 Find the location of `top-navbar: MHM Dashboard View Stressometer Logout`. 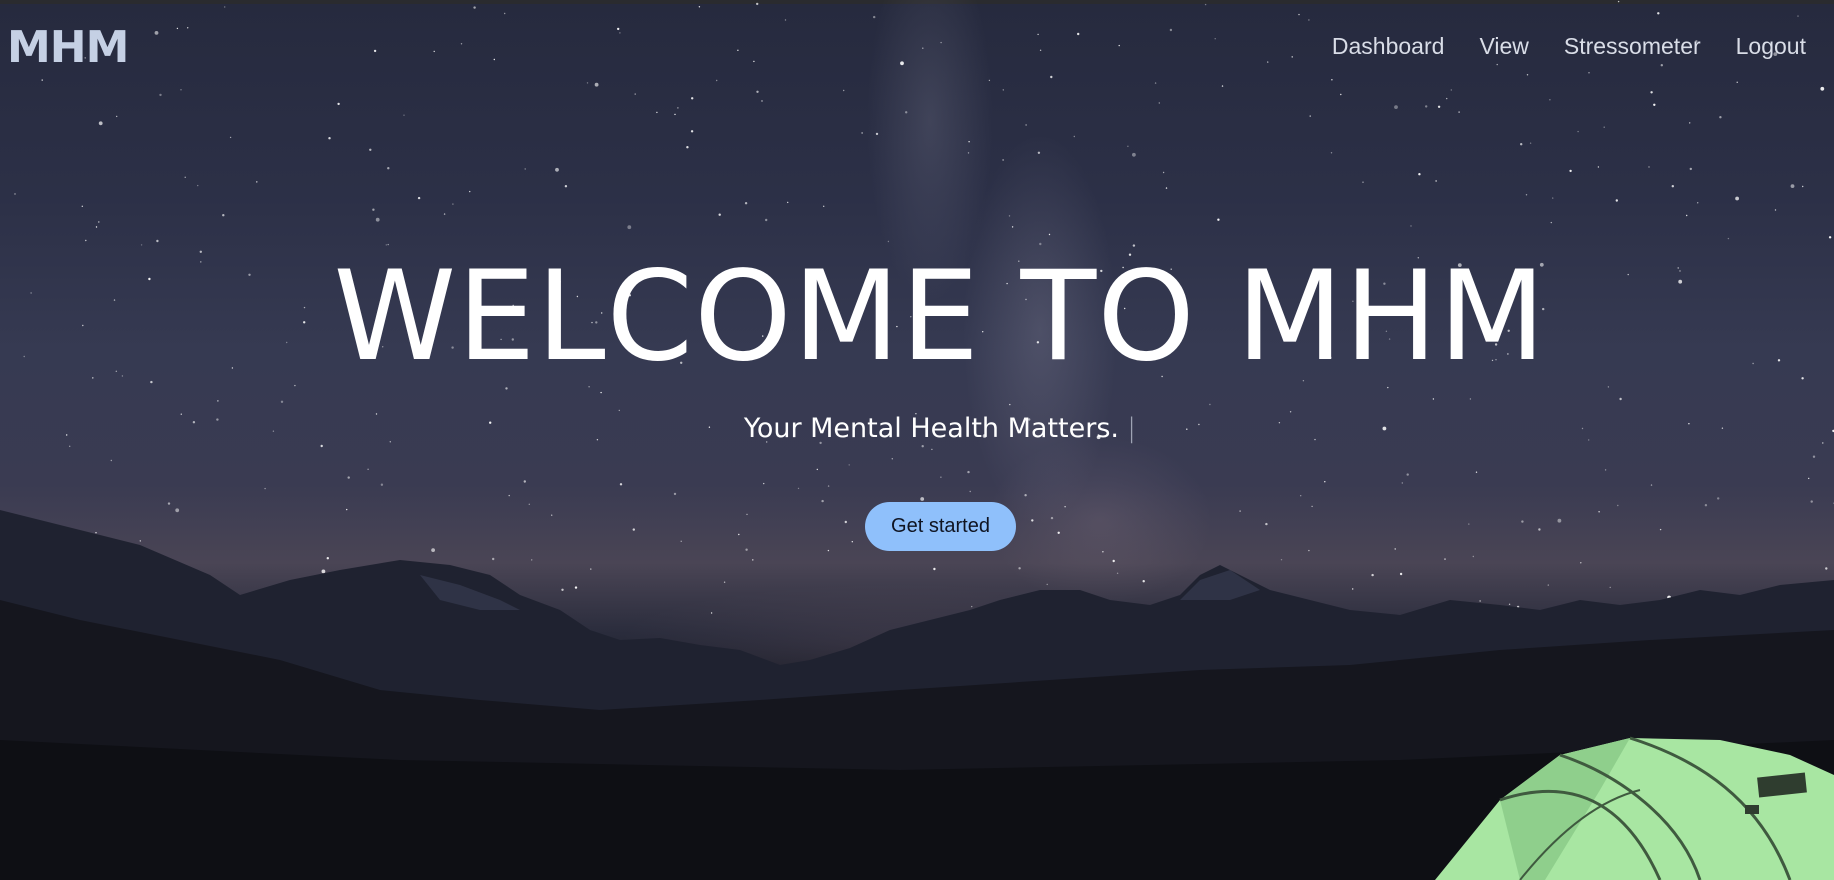

top-navbar: MHM Dashboard View Stressometer Logout is located at coordinates (917, 48).